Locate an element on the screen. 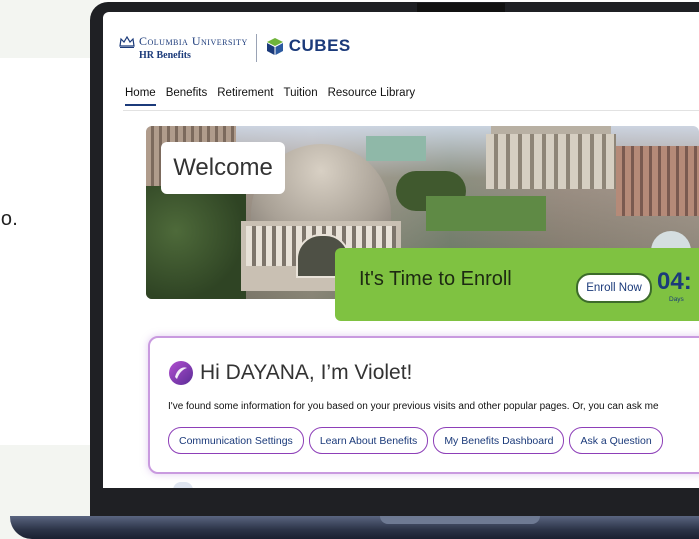  crown-icon is located at coordinates (127, 41).